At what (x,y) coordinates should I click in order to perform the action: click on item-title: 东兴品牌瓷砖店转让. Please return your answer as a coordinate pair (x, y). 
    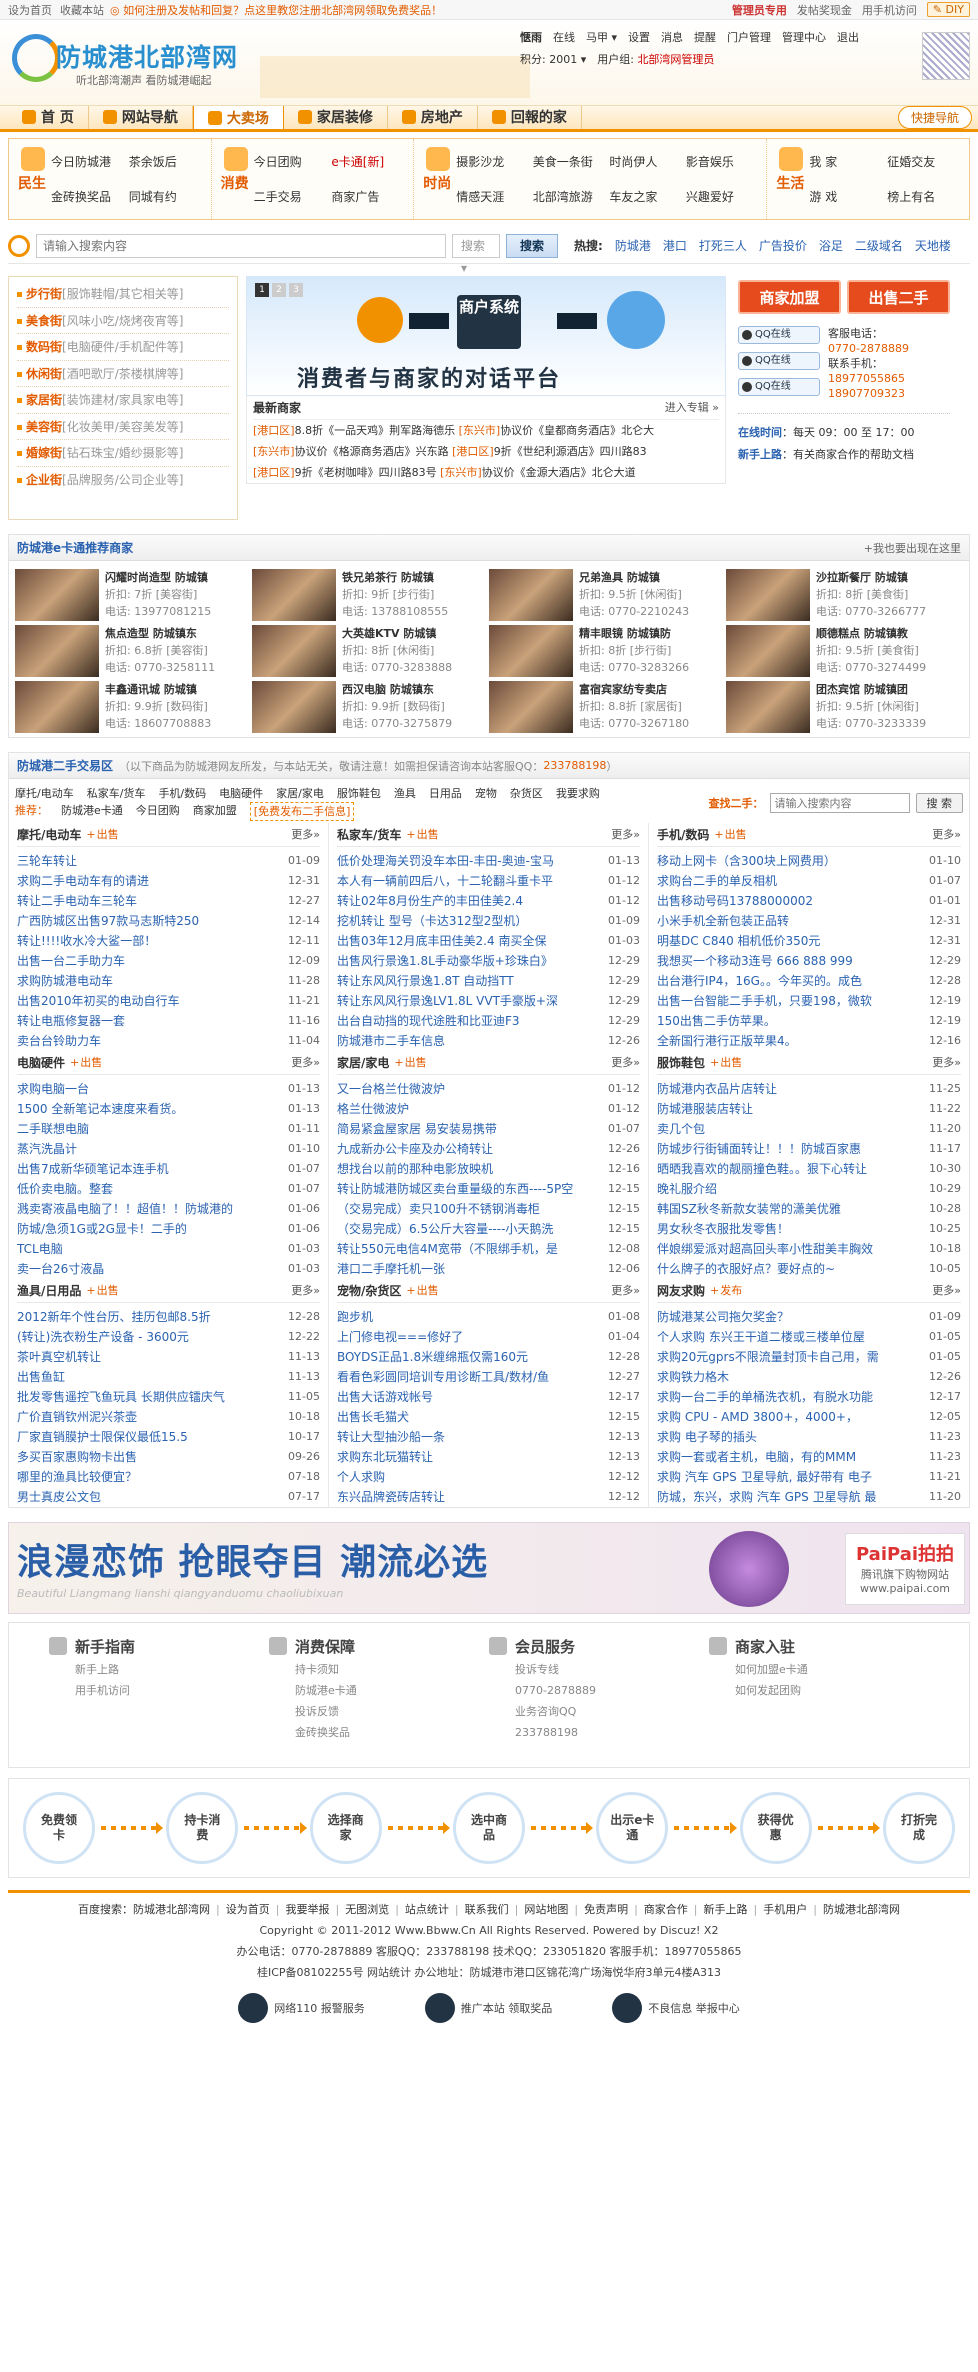
    Looking at the image, I should click on (469, 1497).